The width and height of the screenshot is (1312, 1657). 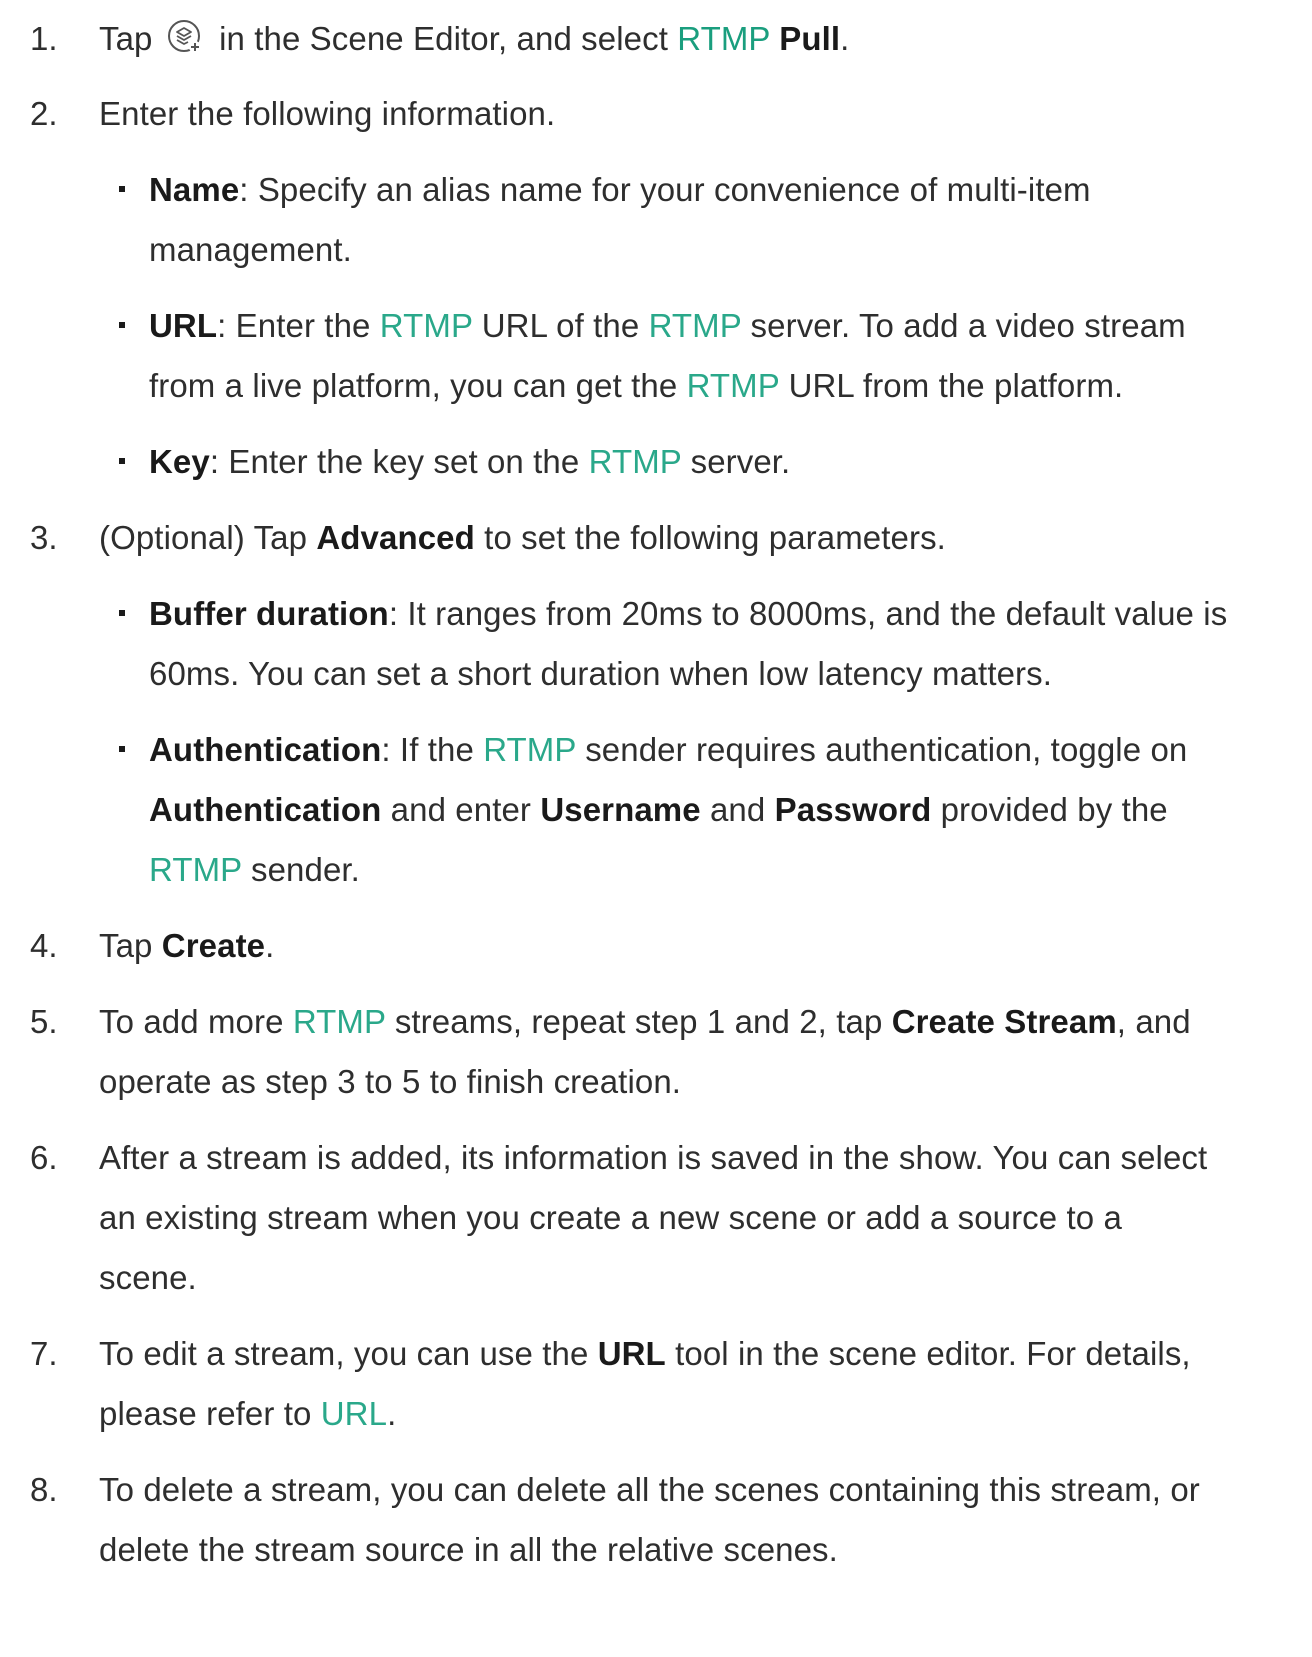 I want to click on step-number: 6., so click(x=44, y=1157).